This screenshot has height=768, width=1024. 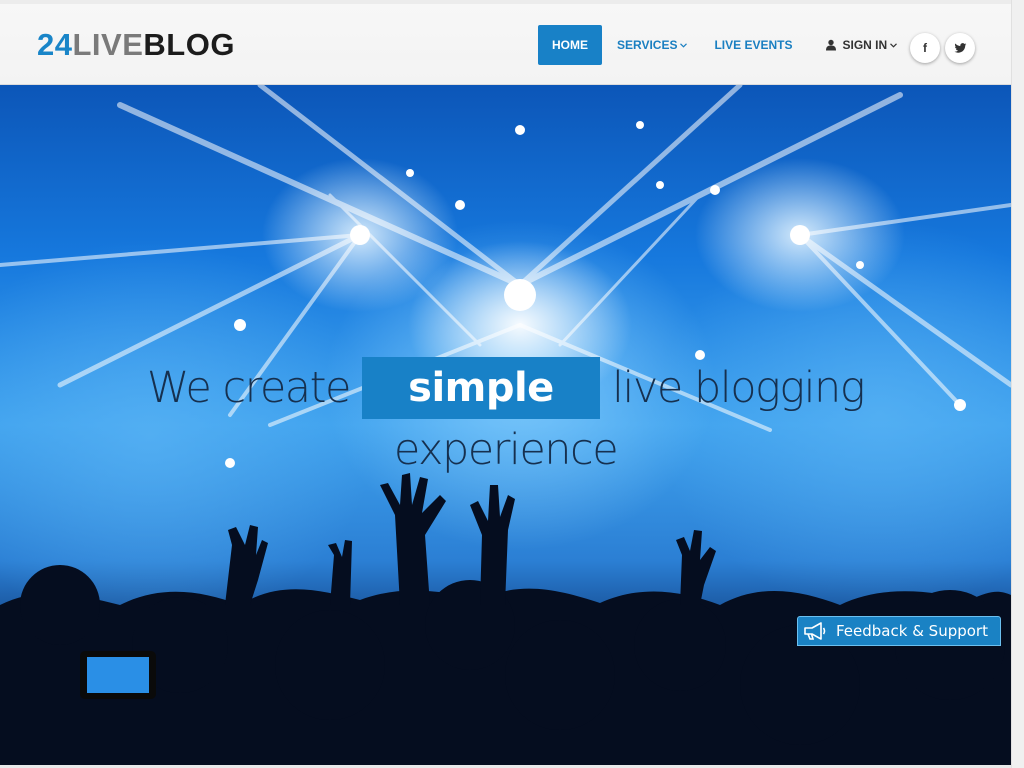 What do you see at coordinates (815, 631) in the screenshot?
I see `megaphone-icon` at bounding box center [815, 631].